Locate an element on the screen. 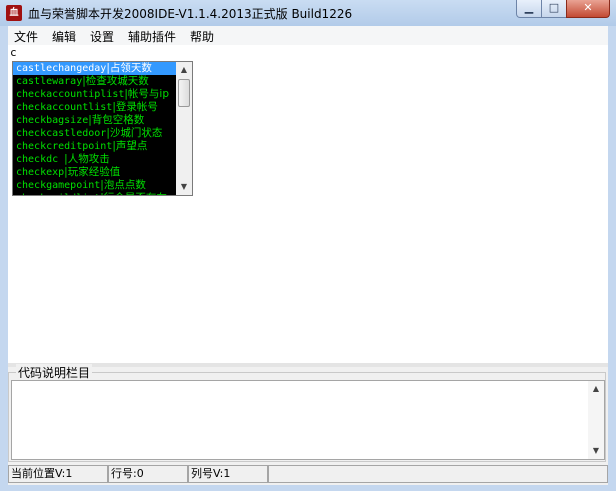 The image size is (616, 491). autocomplete-description: |行会是否存在 is located at coordinates (133, 193).